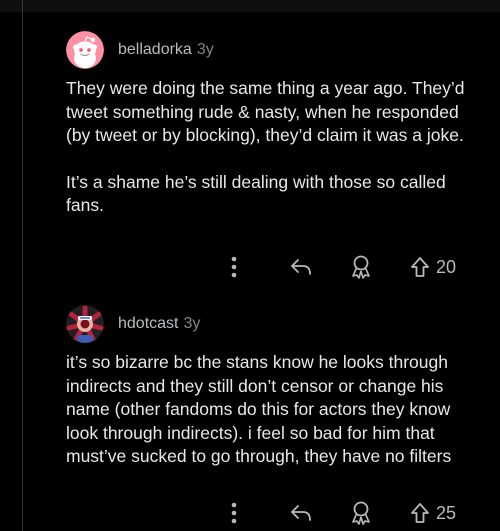 This screenshot has width=500, height=531. Describe the element at coordinates (85, 50) in the screenshot. I see `reddit-snoo-avatar-icon` at that location.